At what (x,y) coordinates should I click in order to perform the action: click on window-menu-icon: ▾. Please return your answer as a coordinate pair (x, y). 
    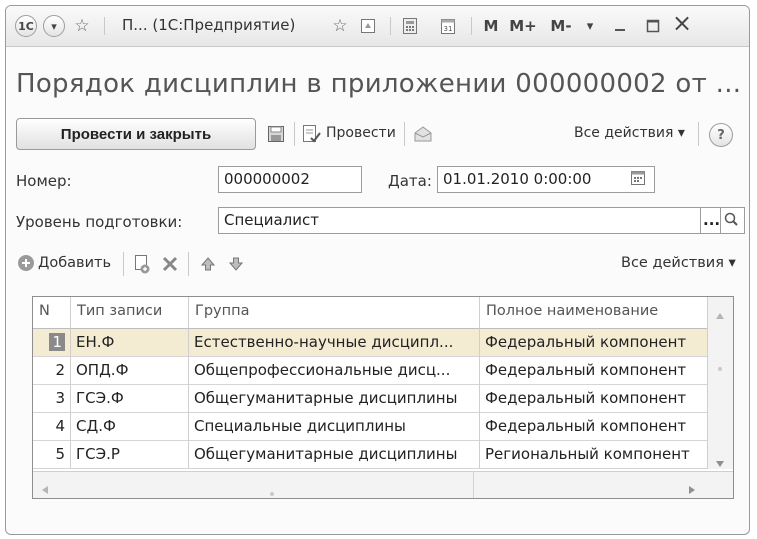
    Looking at the image, I should click on (590, 26).